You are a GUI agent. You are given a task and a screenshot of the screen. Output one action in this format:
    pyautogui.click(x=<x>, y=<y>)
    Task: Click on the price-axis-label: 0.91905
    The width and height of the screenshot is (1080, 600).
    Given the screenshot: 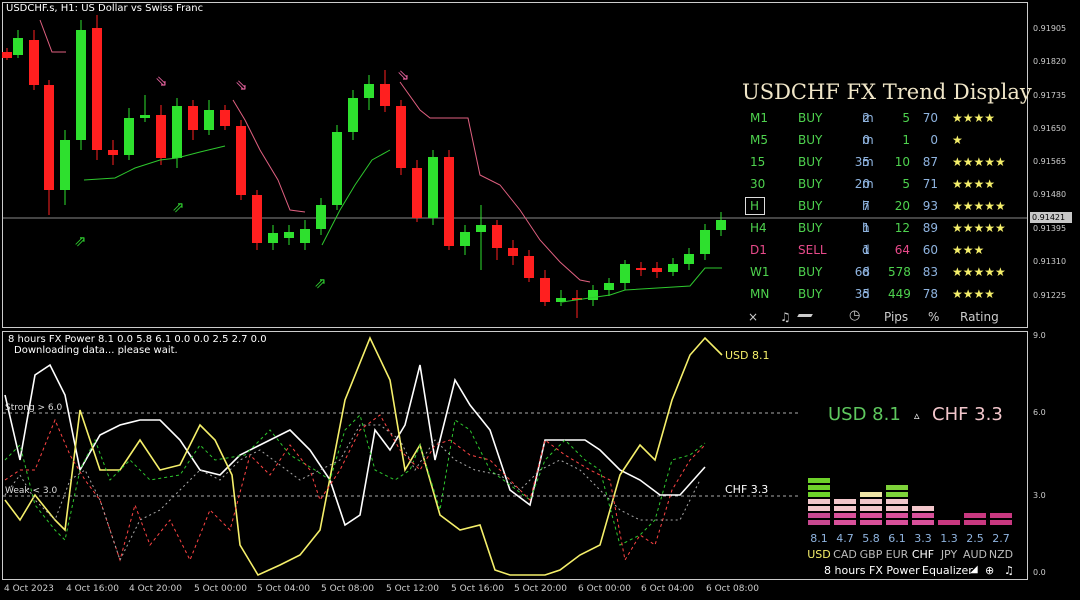 What is the action you would take?
    pyautogui.click(x=1050, y=28)
    